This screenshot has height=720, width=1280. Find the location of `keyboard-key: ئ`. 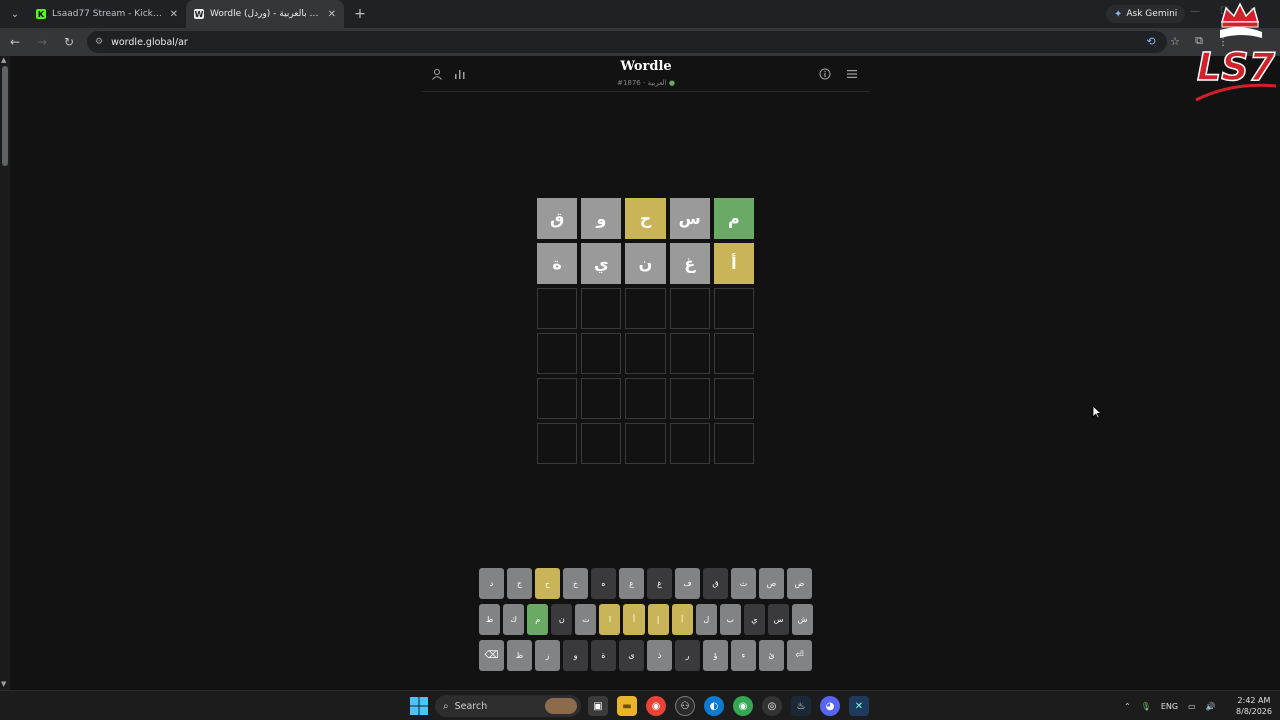

keyboard-key: ئ is located at coordinates (771, 655).